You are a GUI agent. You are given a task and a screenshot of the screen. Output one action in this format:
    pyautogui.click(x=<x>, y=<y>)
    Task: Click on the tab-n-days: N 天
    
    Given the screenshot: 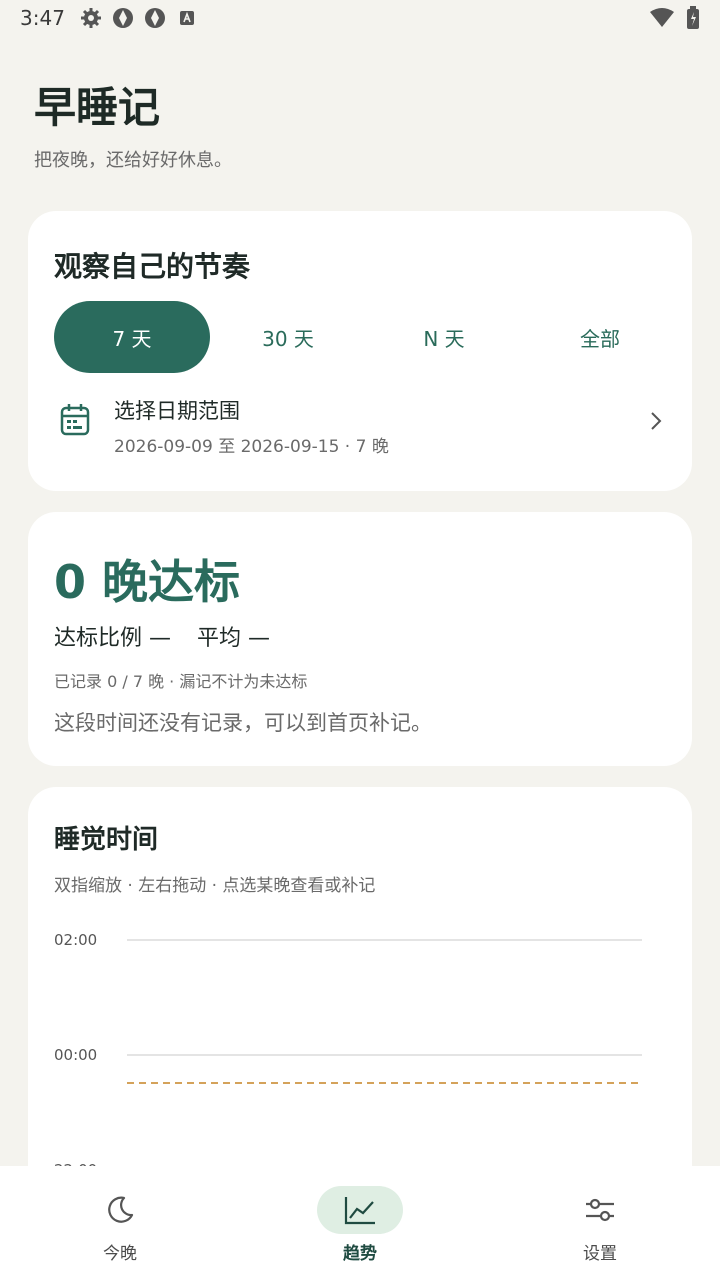 What is the action you would take?
    pyautogui.click(x=444, y=337)
    